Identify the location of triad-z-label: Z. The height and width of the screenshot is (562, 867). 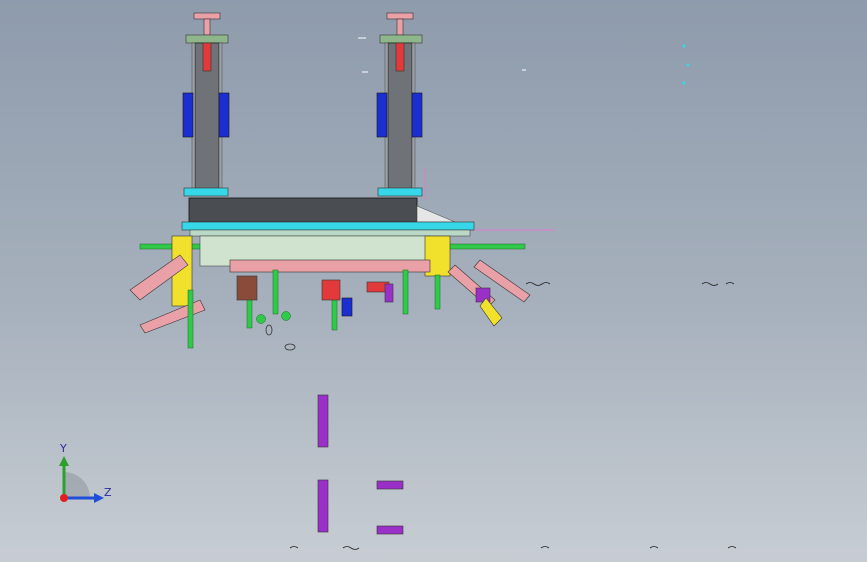
(108, 492).